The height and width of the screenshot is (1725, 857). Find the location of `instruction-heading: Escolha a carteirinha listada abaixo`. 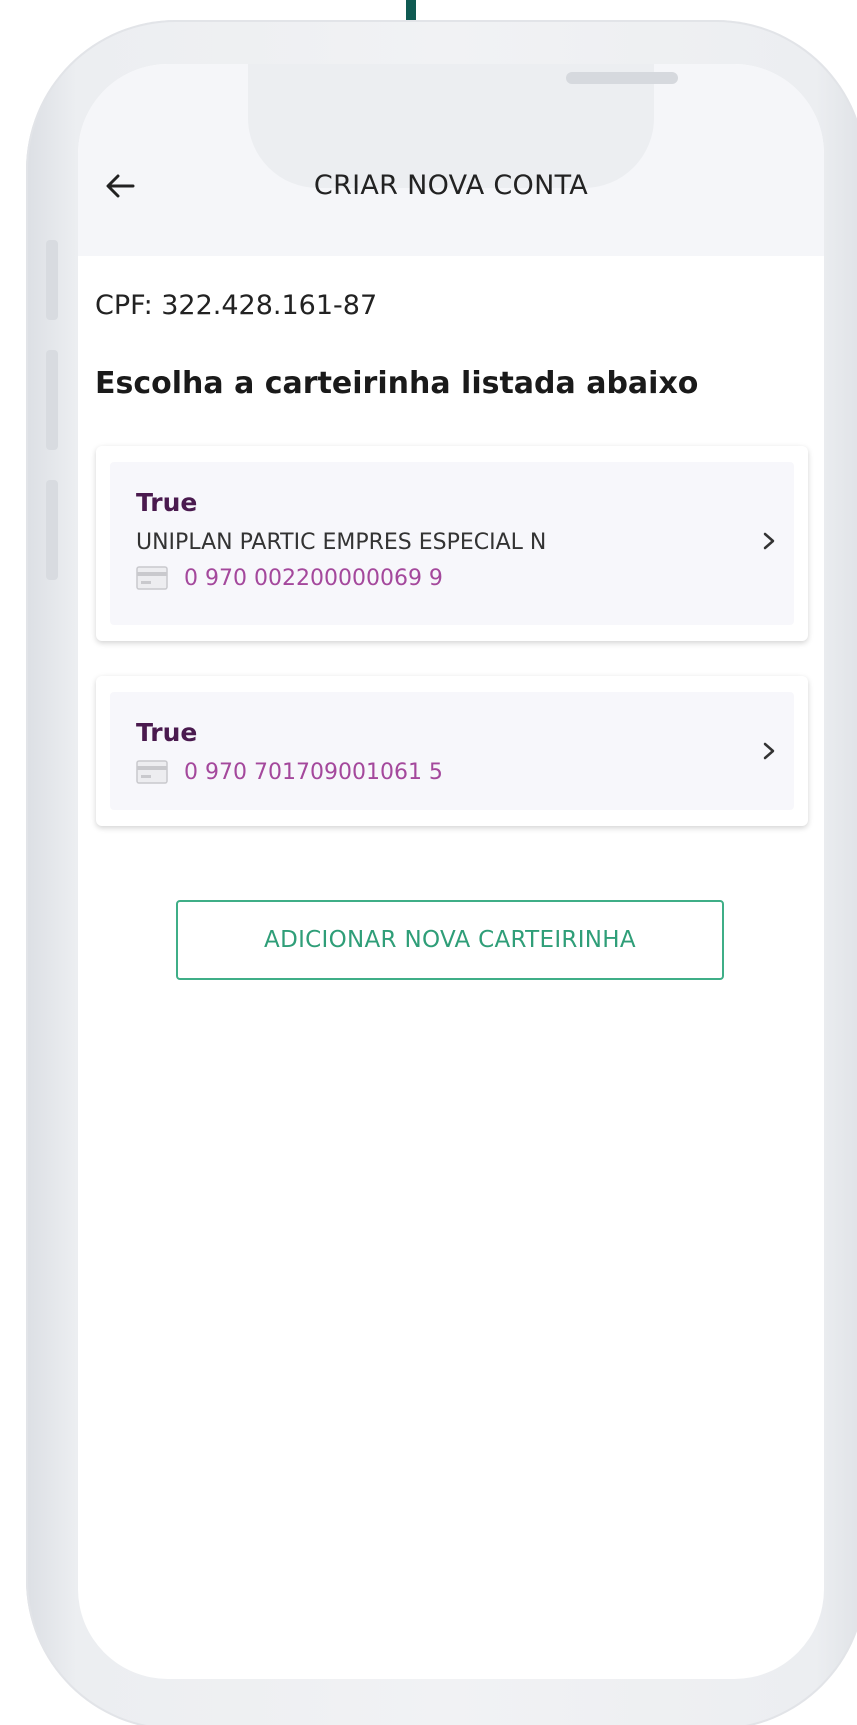

instruction-heading: Escolha a carteirinha listada abaixo is located at coordinates (397, 383).